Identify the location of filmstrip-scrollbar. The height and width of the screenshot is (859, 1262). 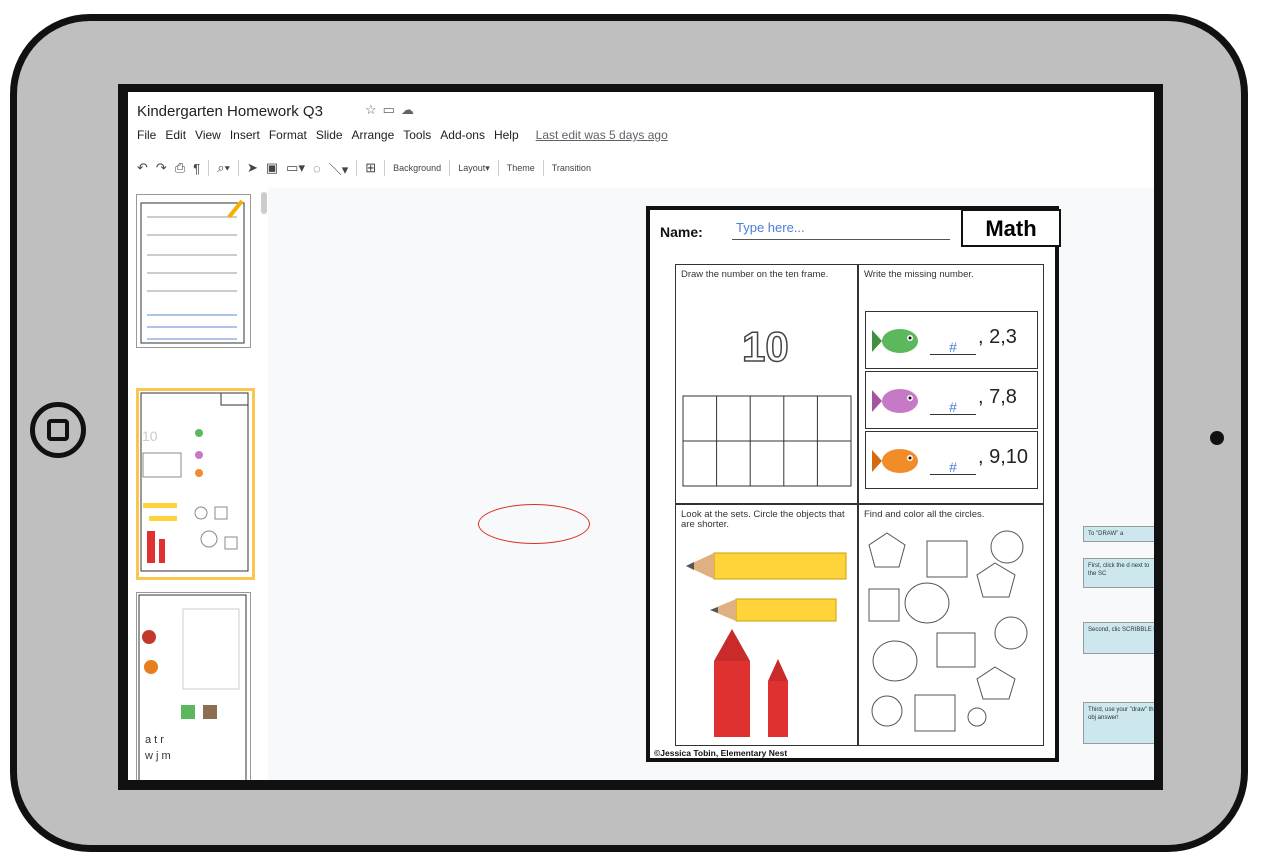
(264, 203).